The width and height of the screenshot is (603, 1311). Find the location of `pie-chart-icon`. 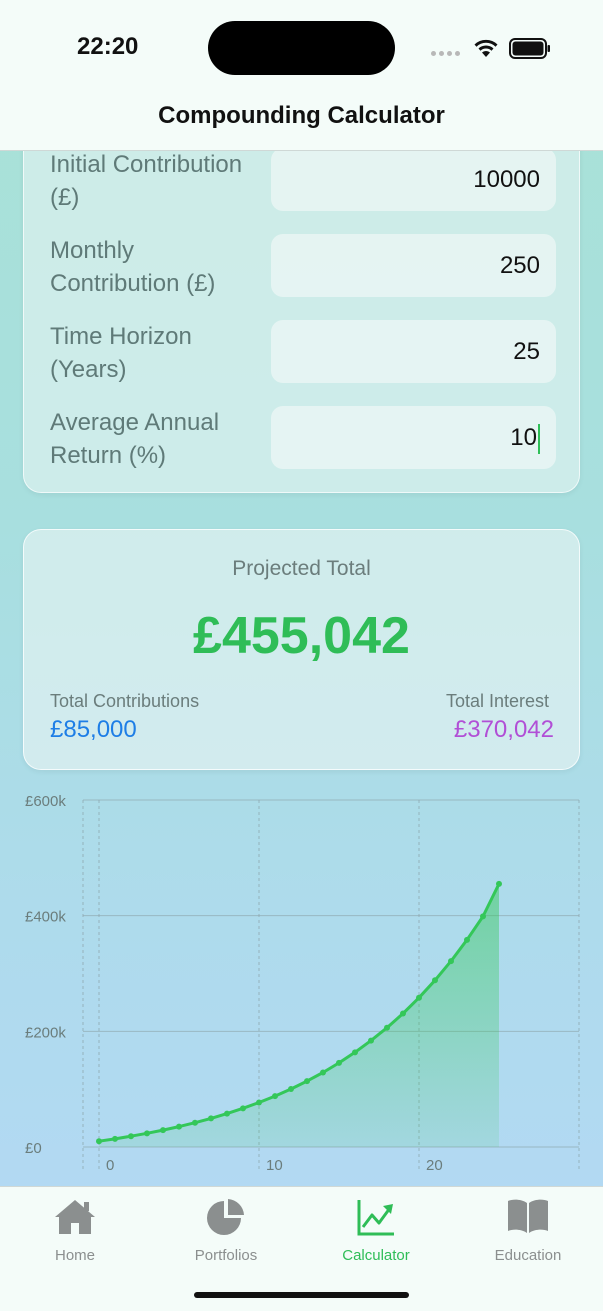

pie-chart-icon is located at coordinates (225, 1217).